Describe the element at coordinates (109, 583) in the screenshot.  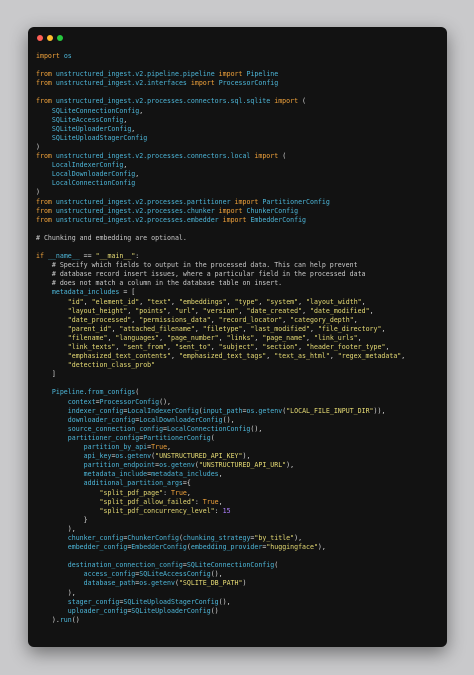
I see `code-token: database_path` at that location.